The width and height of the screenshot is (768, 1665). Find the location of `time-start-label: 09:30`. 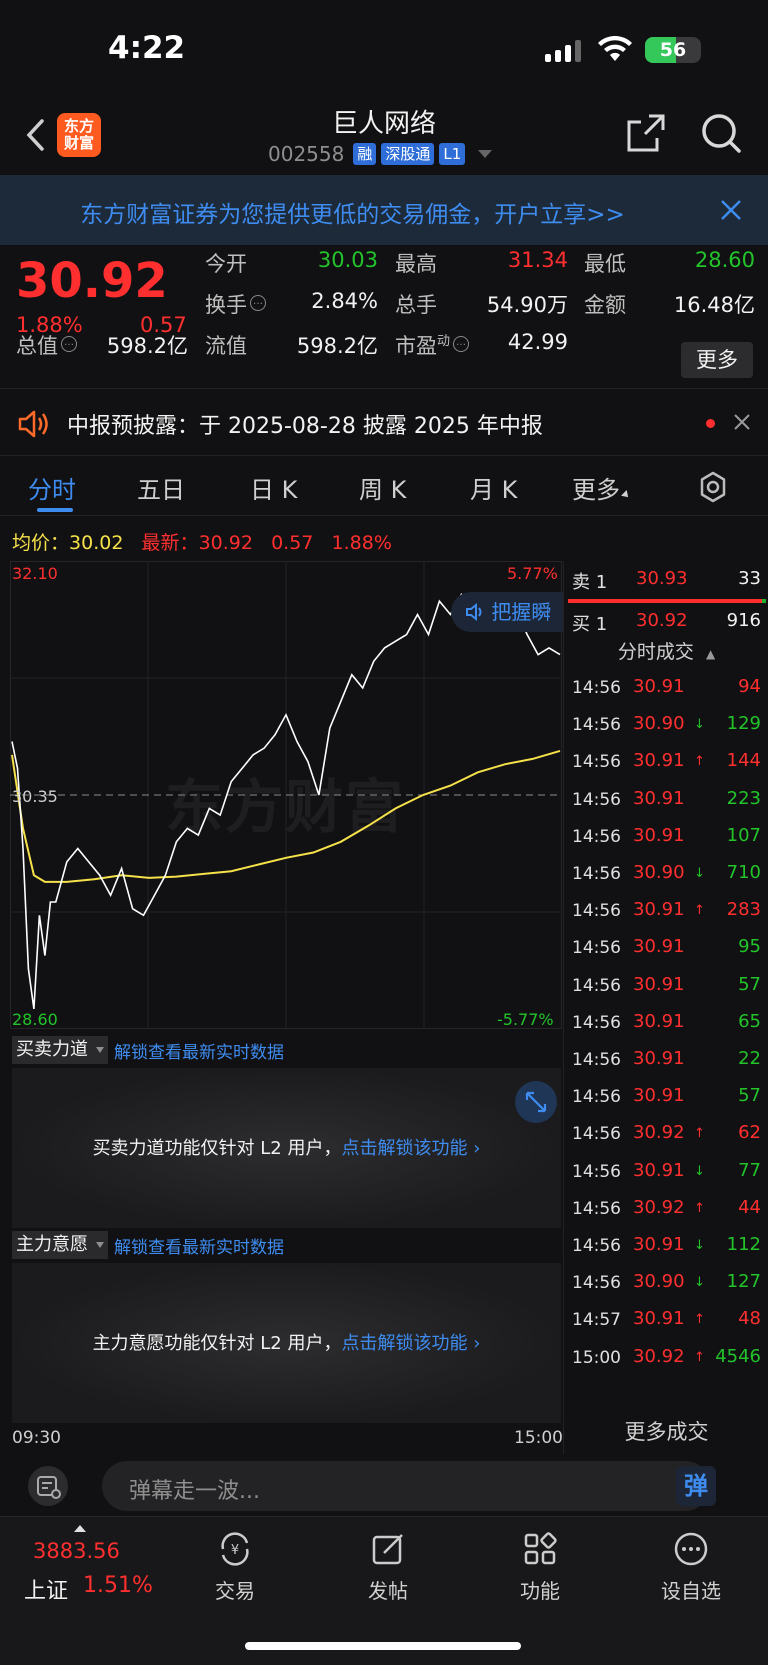

time-start-label: 09:30 is located at coordinates (36, 1438).